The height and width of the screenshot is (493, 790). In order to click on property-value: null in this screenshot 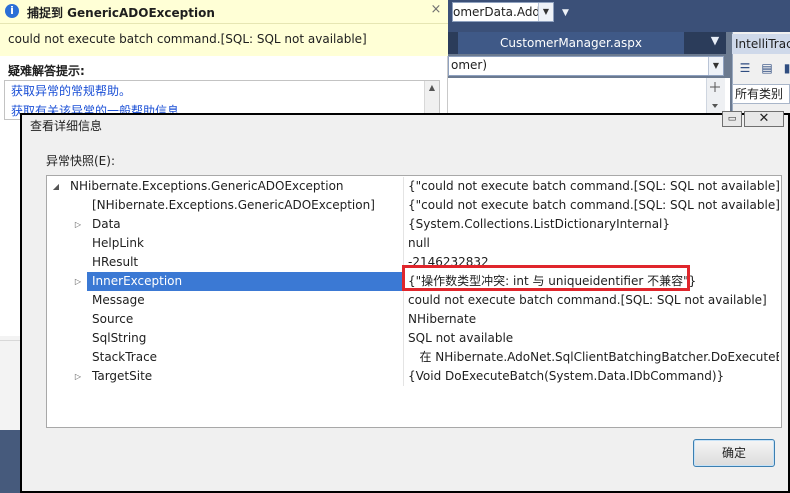, I will do `click(591, 243)`.